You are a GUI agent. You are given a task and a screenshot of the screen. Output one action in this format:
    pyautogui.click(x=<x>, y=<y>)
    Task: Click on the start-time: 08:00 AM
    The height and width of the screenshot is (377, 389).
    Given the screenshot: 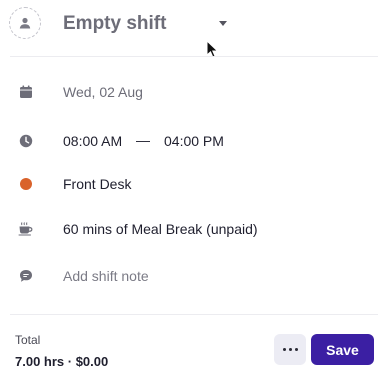 What is the action you would take?
    pyautogui.click(x=92, y=141)
    